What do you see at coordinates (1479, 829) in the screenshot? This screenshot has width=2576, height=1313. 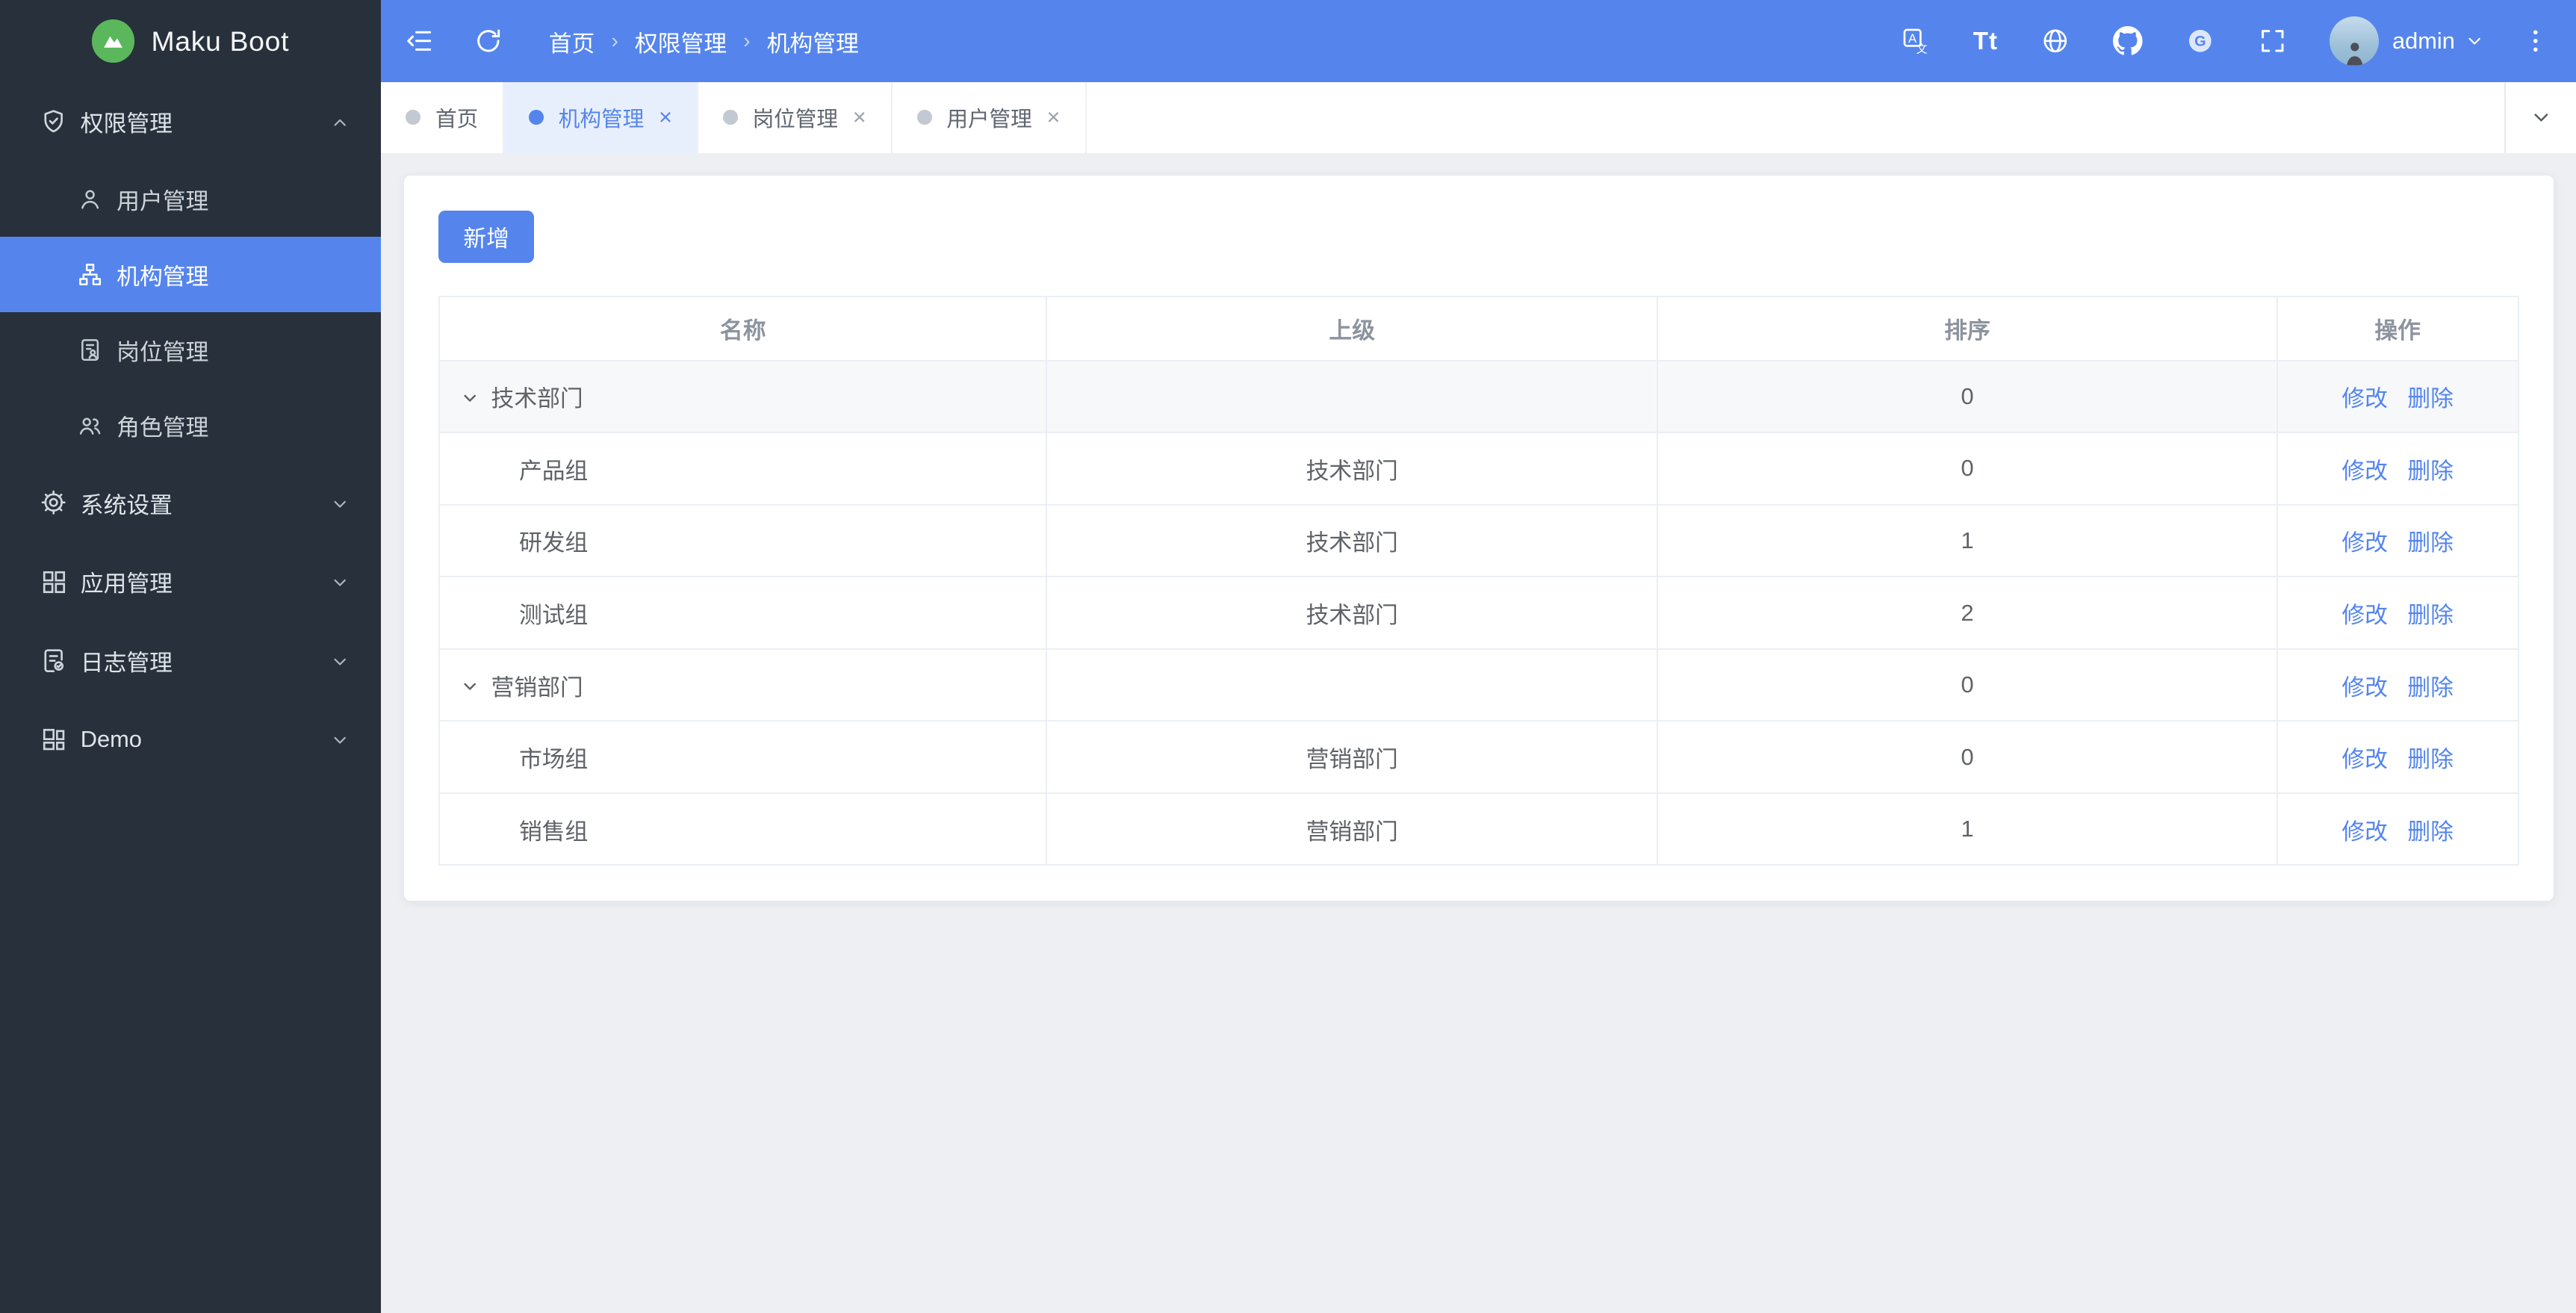 I see `table-row: 销售组 营销部门 1 修改 删除` at bounding box center [1479, 829].